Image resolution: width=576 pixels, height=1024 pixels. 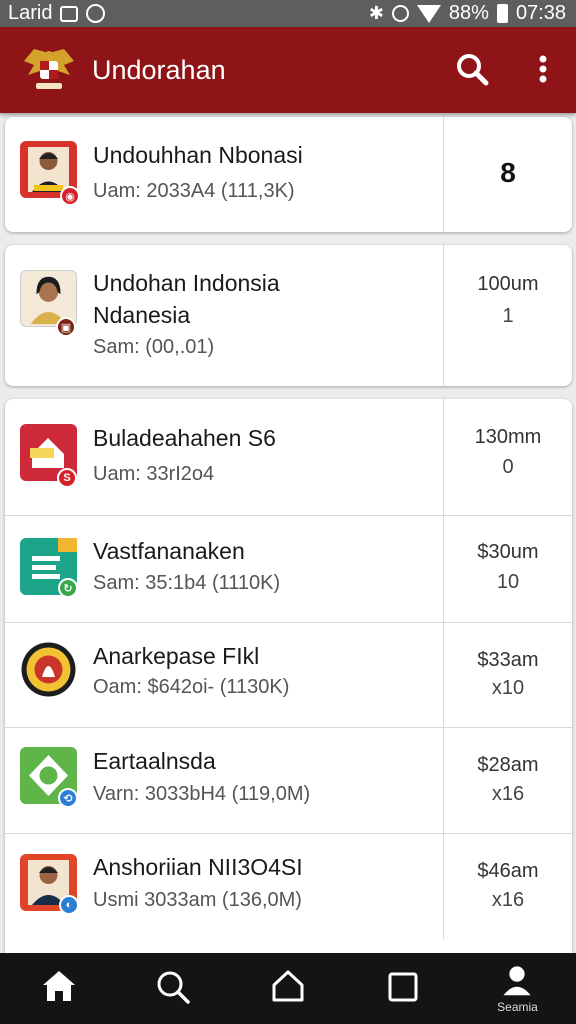 What do you see at coordinates (508, 660) in the screenshot?
I see `item-meta: $33am` at bounding box center [508, 660].